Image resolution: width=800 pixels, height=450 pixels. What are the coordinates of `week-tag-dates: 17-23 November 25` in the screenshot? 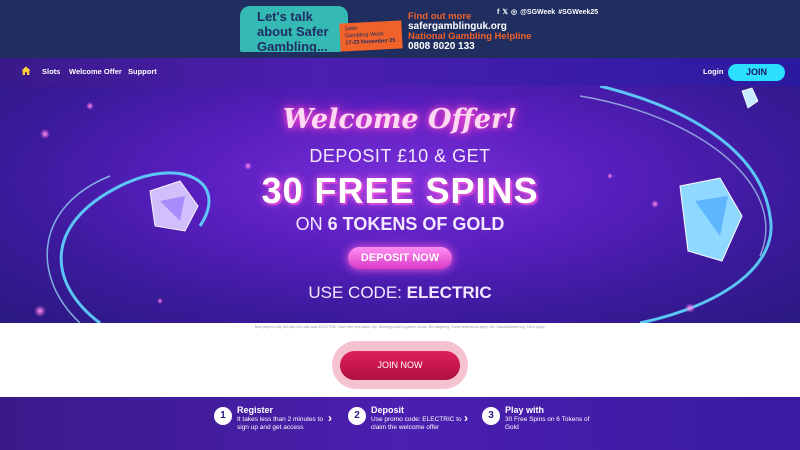 It's located at (370, 42).